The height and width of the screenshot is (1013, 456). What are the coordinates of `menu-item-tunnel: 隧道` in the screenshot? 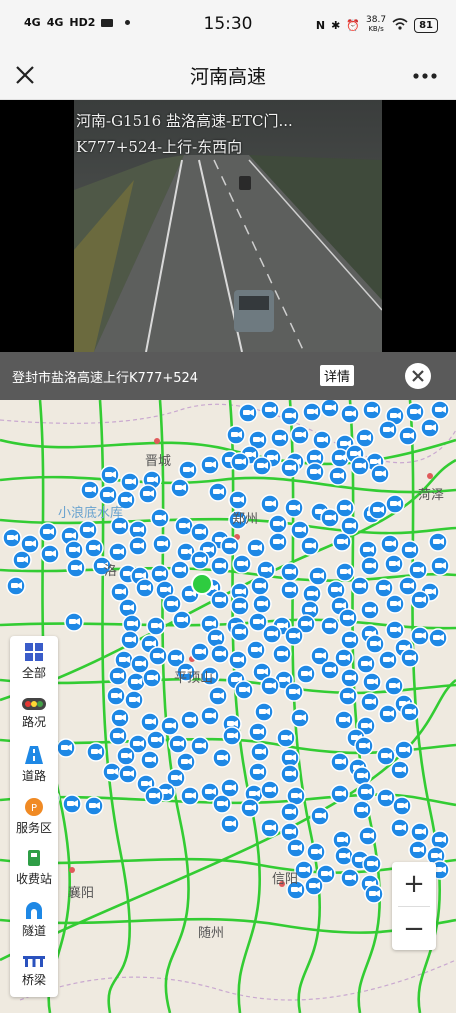 It's located at (34, 920).